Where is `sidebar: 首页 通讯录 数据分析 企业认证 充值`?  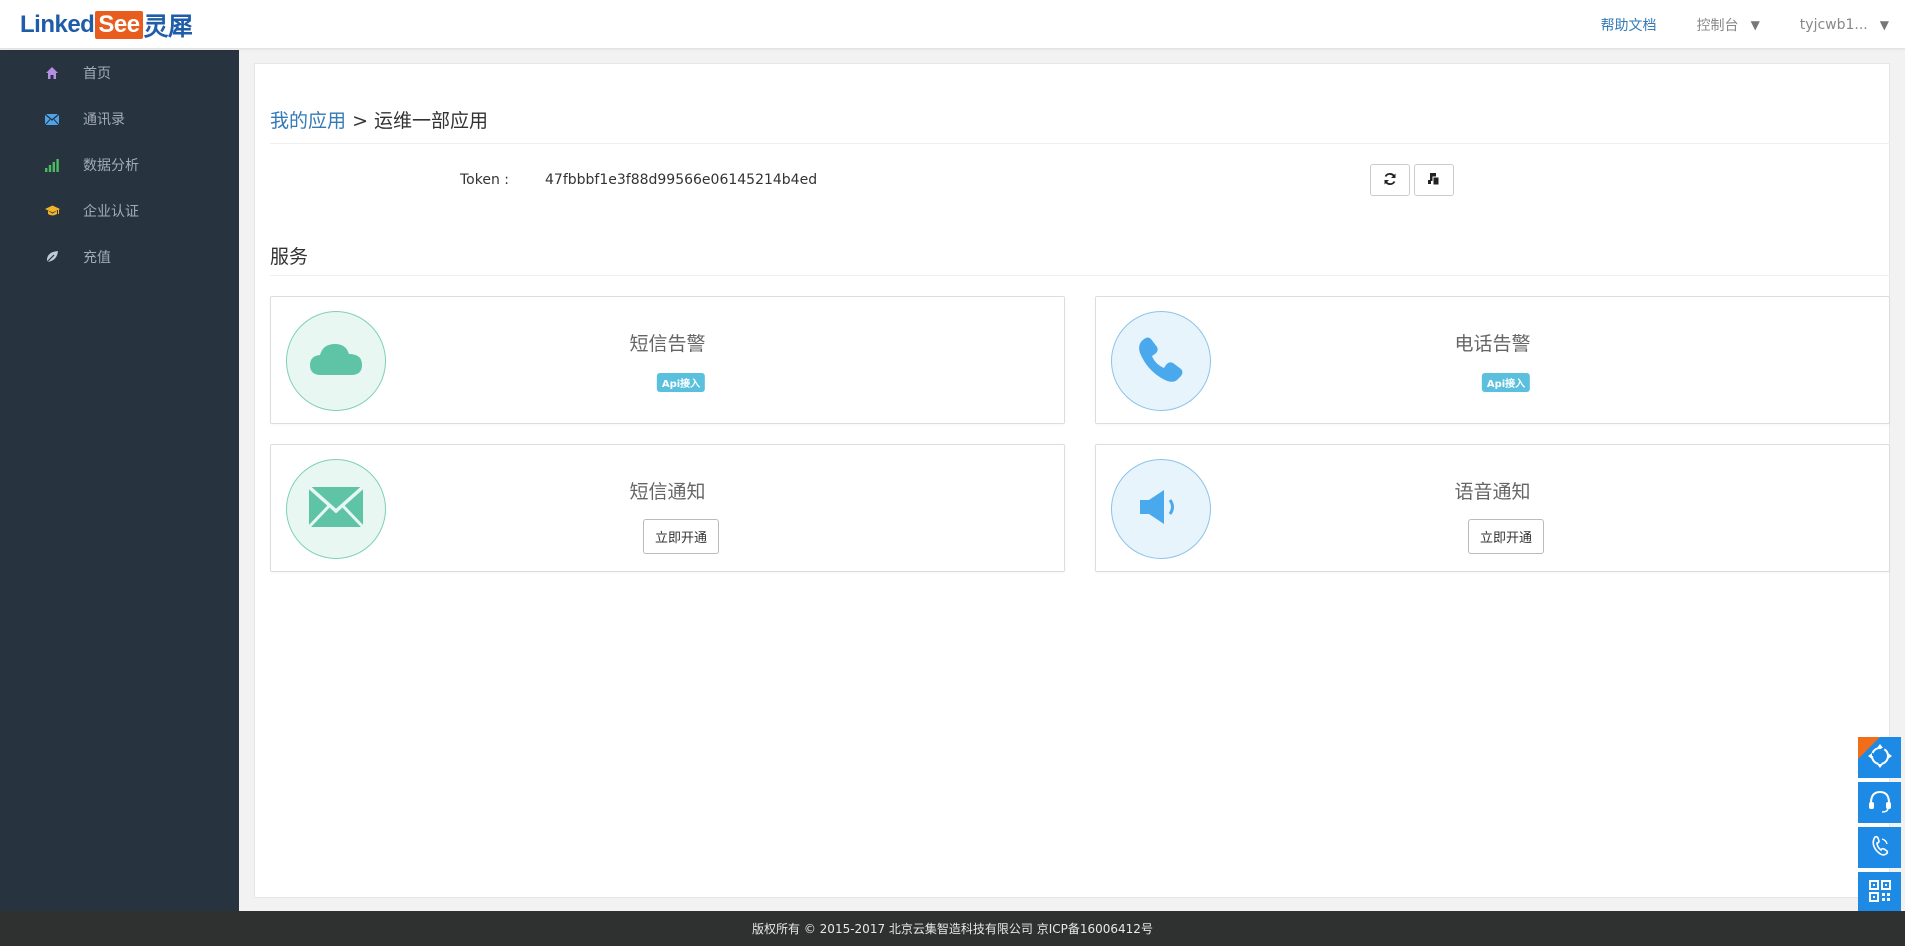
sidebar: 首页 通讯录 数据分析 企业认证 充值 is located at coordinates (119, 480).